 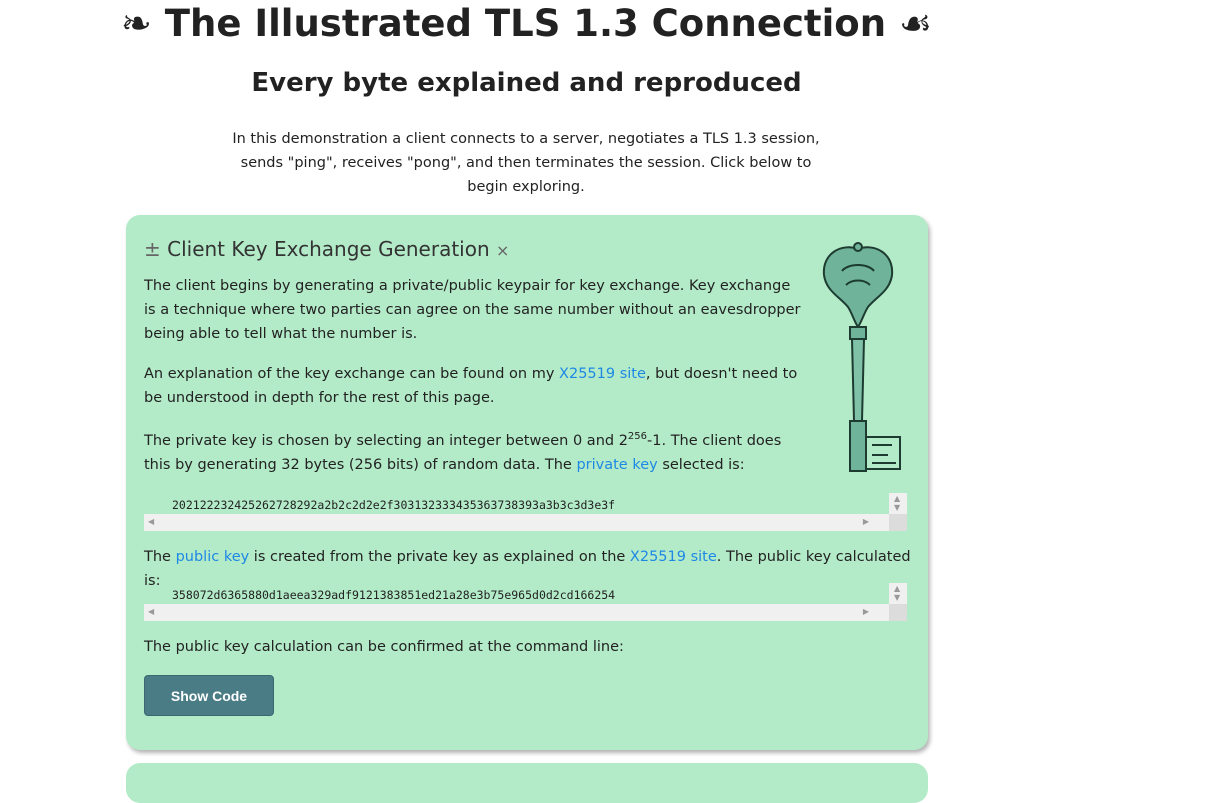 I want to click on exponent: 256, so click(x=637, y=437).